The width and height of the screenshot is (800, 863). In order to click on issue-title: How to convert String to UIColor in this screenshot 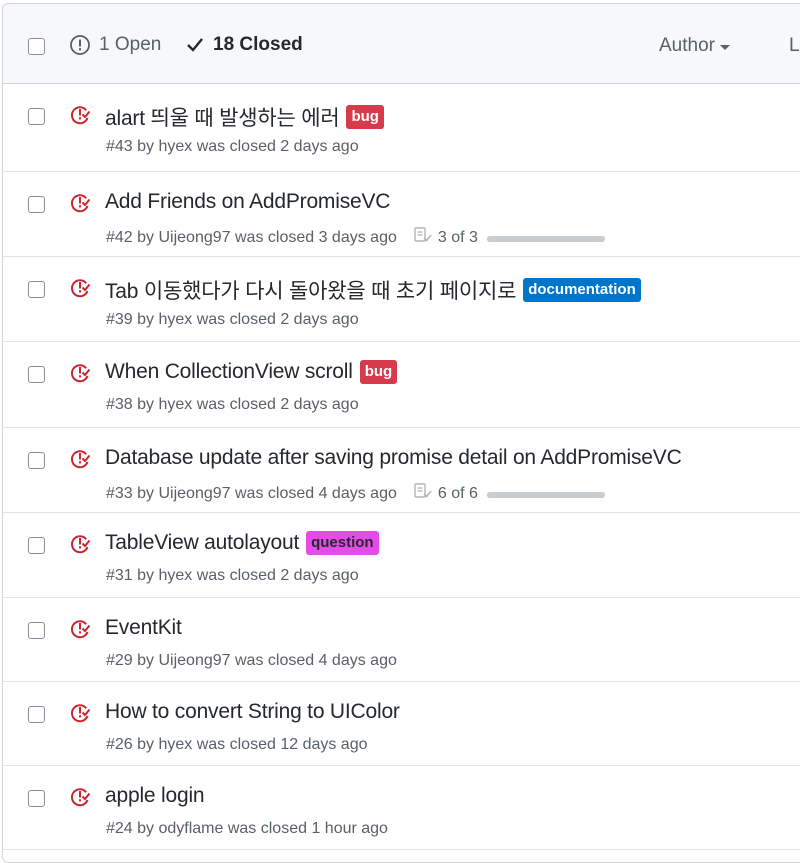, I will do `click(252, 712)`.